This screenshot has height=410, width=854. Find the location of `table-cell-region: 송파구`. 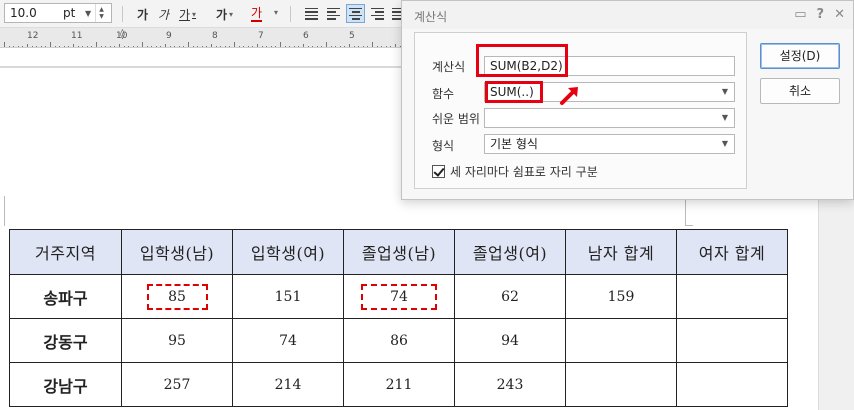

table-cell-region: 송파구 is located at coordinates (65, 296).